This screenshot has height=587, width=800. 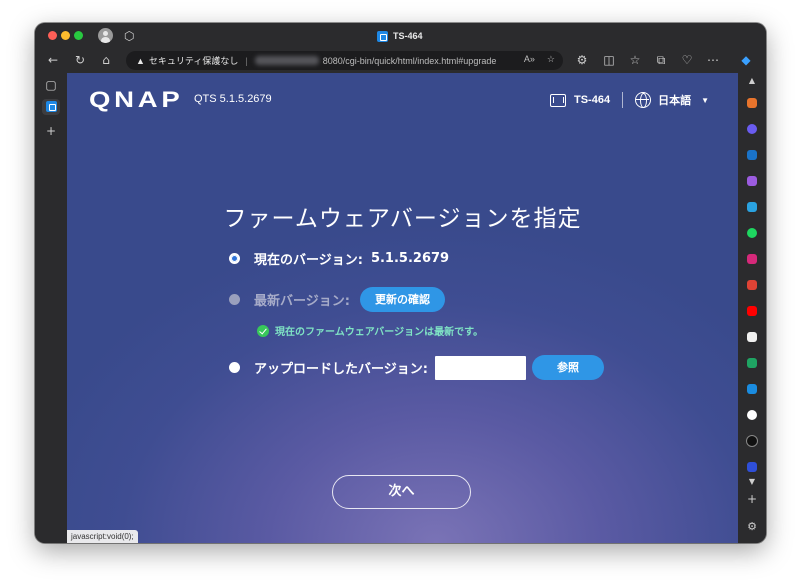 I want to click on page-title: ファームウェアバージョンを指定, so click(x=402, y=219).